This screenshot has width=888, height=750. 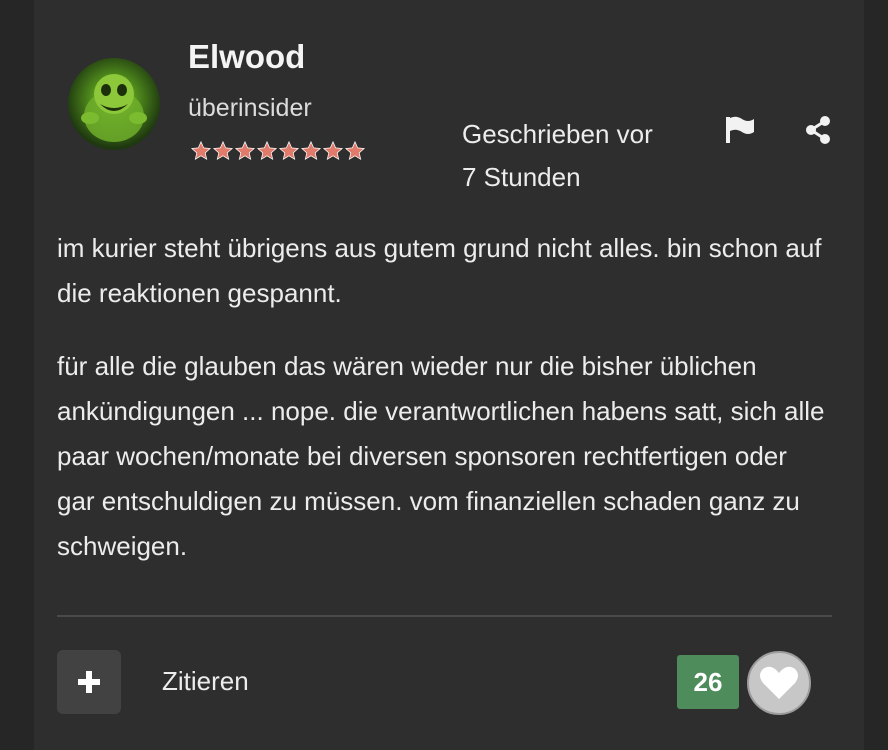 I want to click on quote-button: Zitieren, so click(x=205, y=681).